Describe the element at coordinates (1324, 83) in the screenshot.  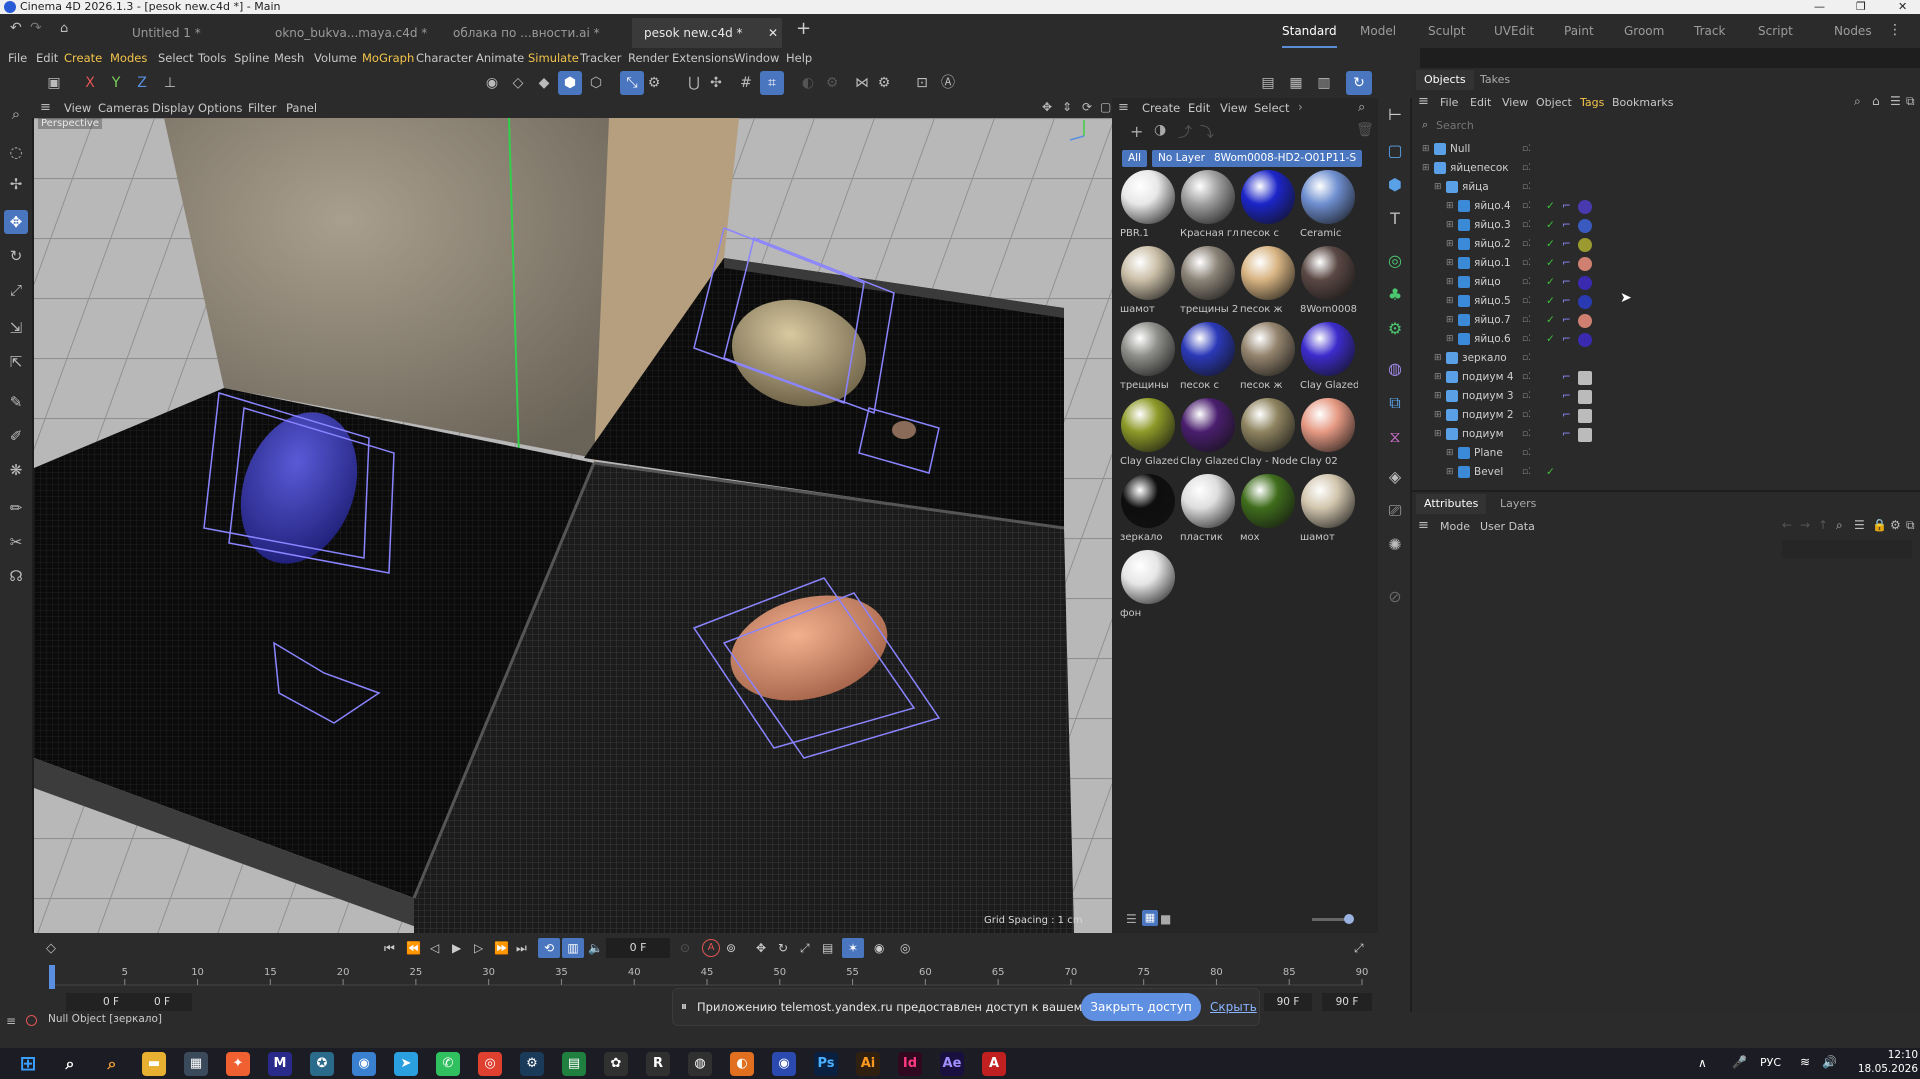
I see `render-settings-icon: ▥` at that location.